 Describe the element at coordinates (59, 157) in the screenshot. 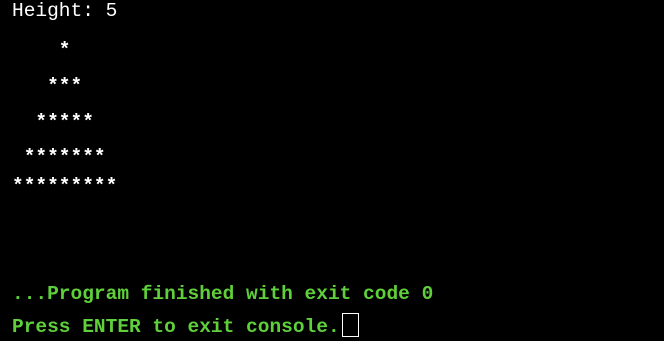

I see `pyramid-row-4: *******` at that location.